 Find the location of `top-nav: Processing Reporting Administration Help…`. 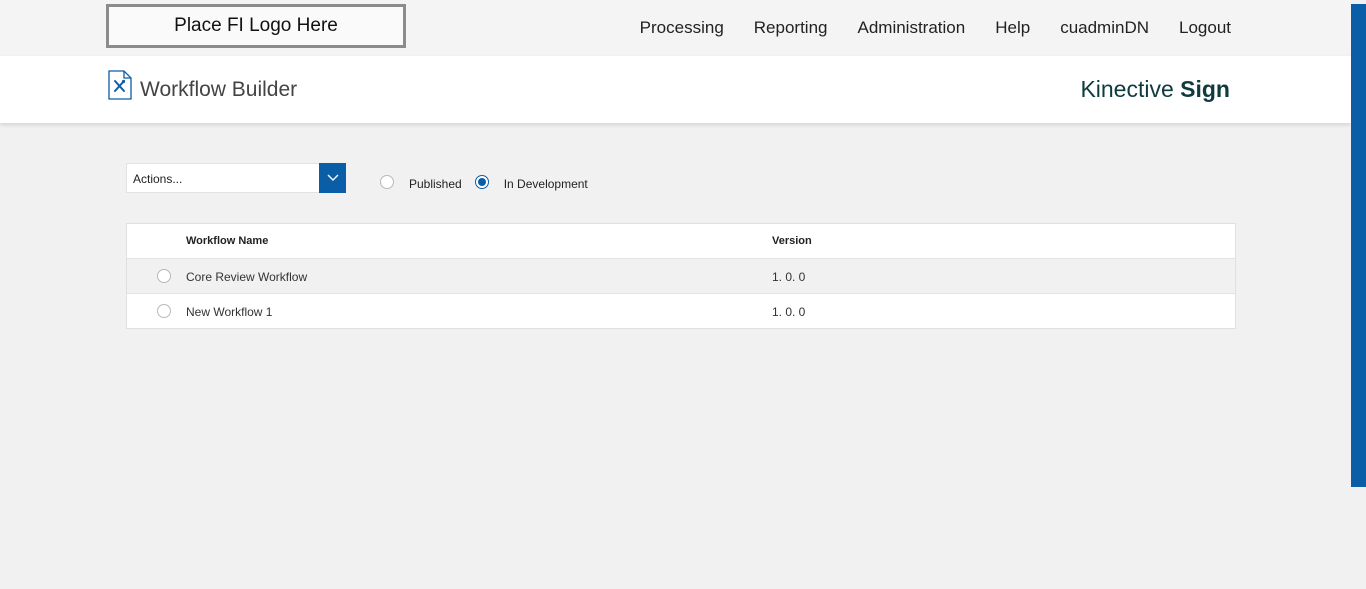

top-nav: Processing Reporting Administration Help… is located at coordinates (920, 28).